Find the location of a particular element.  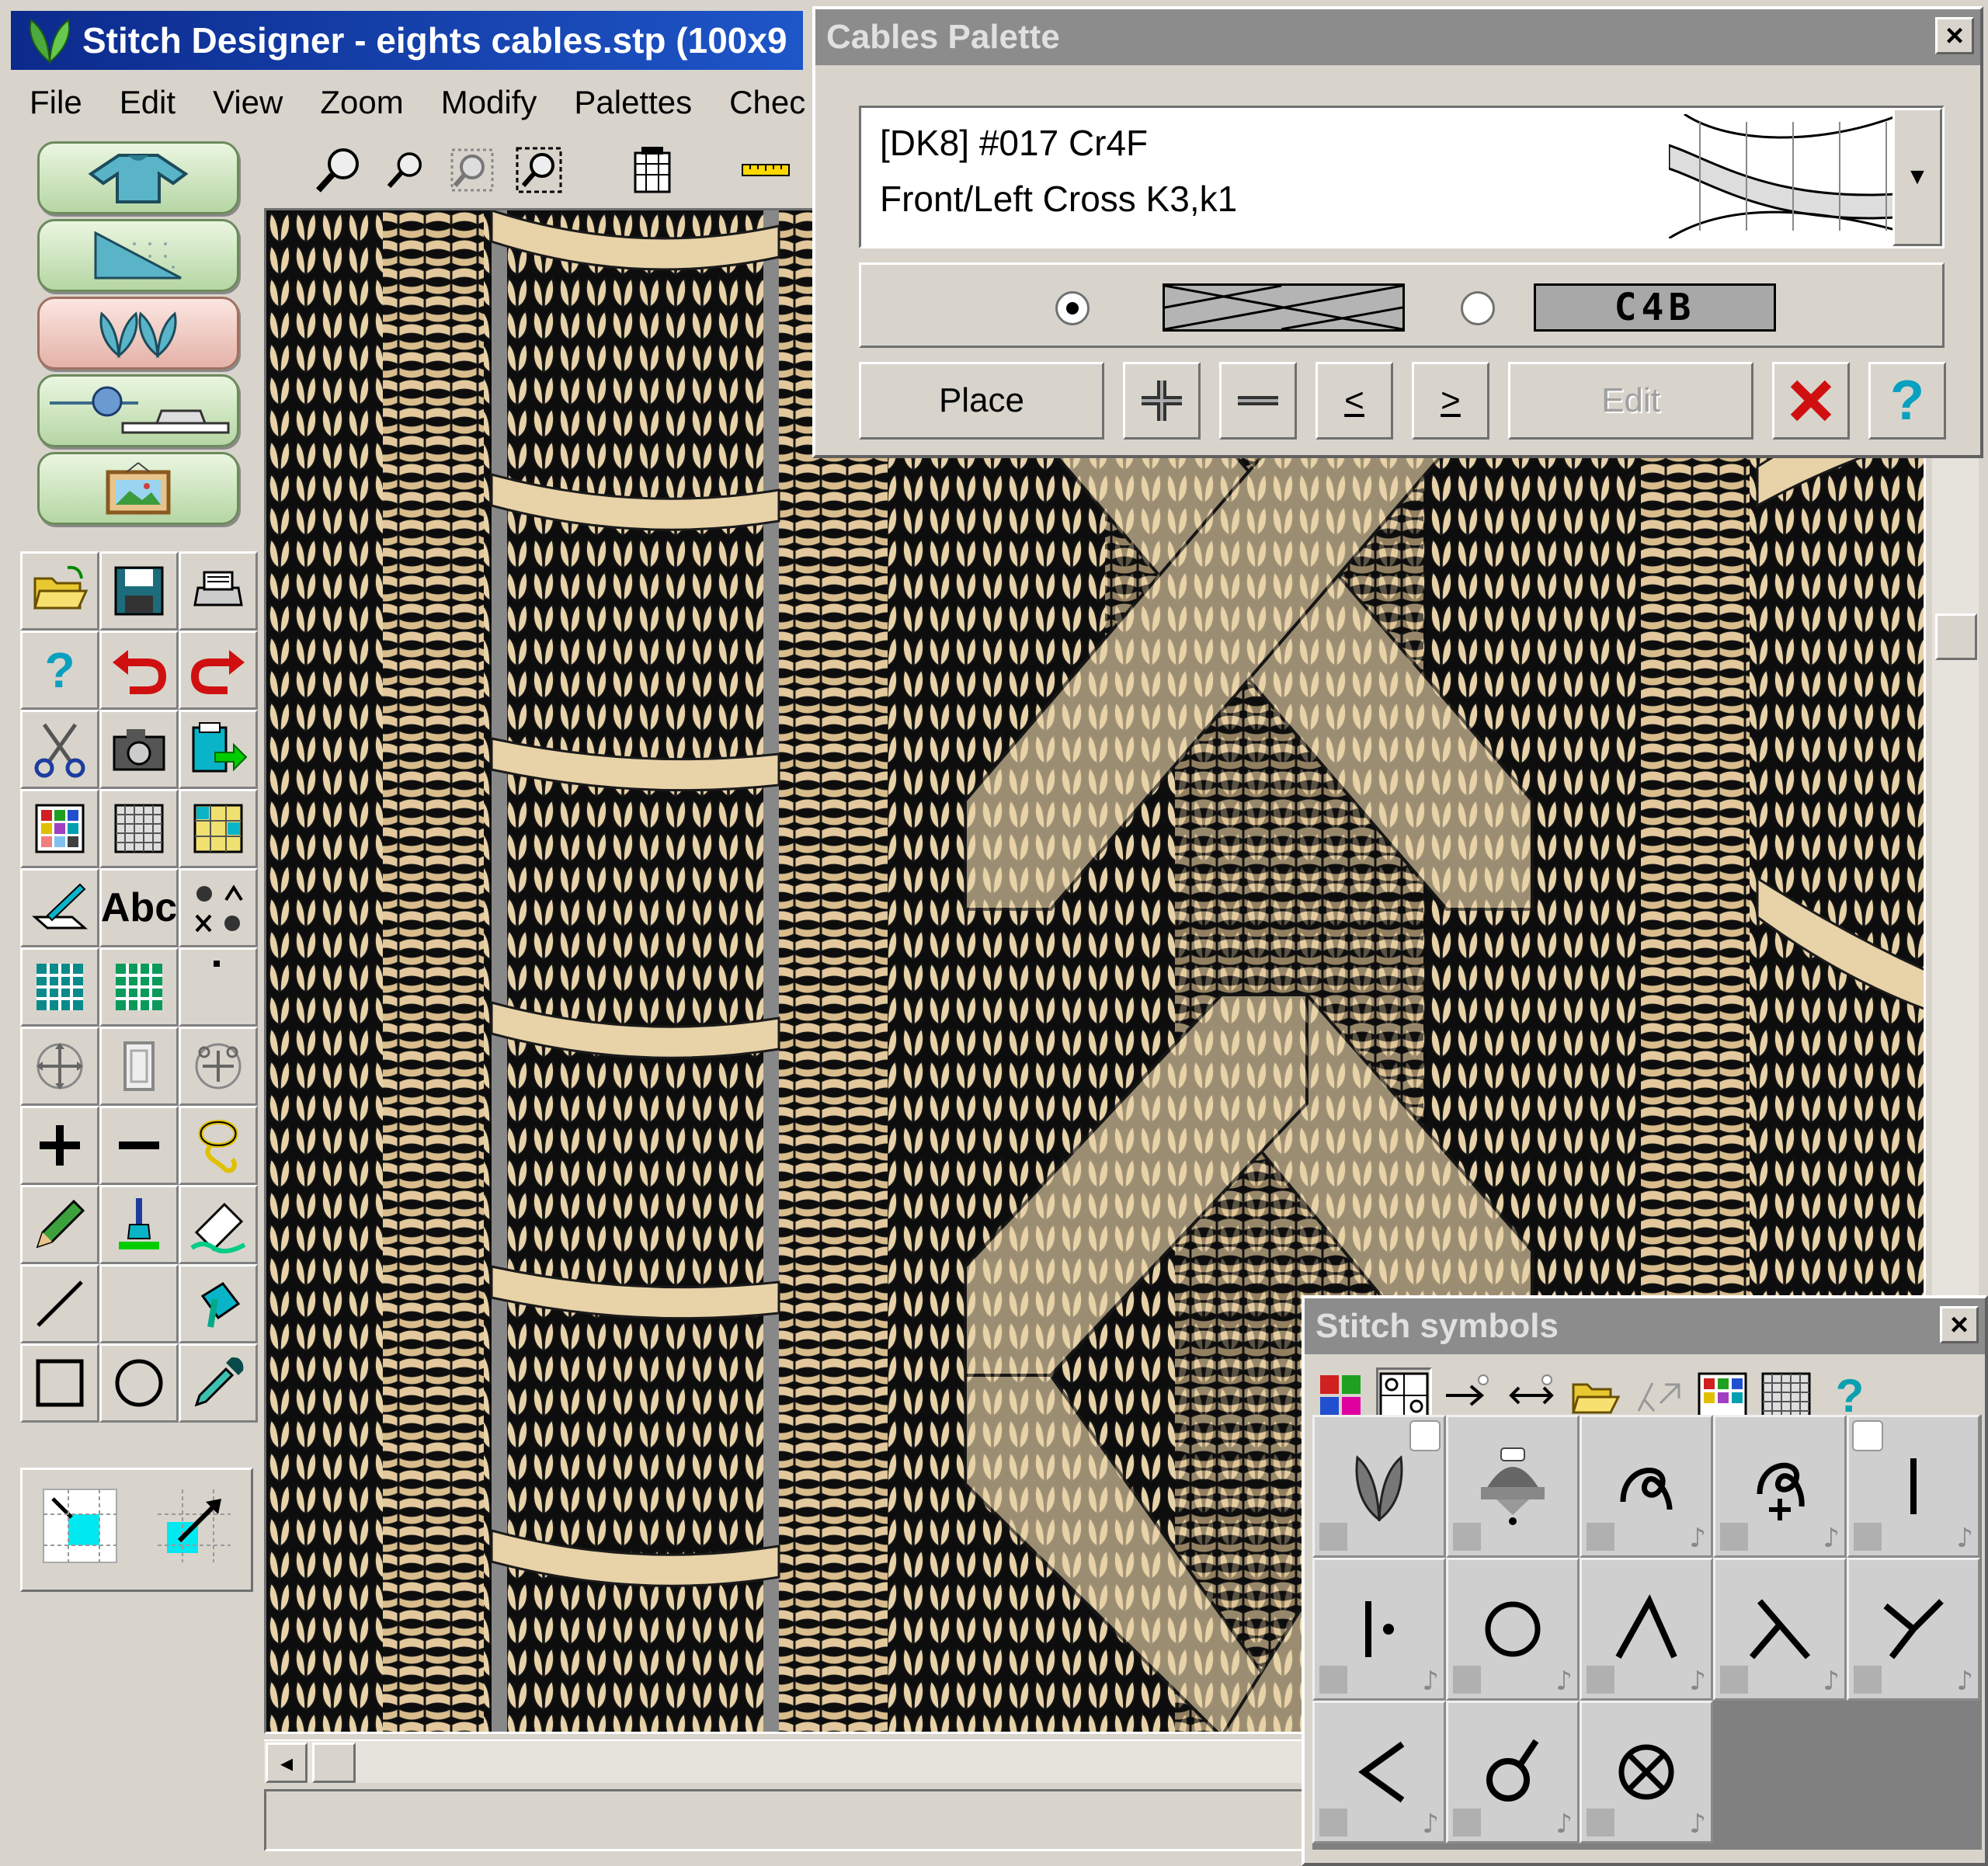

garment-shape-button is located at coordinates (138, 177).